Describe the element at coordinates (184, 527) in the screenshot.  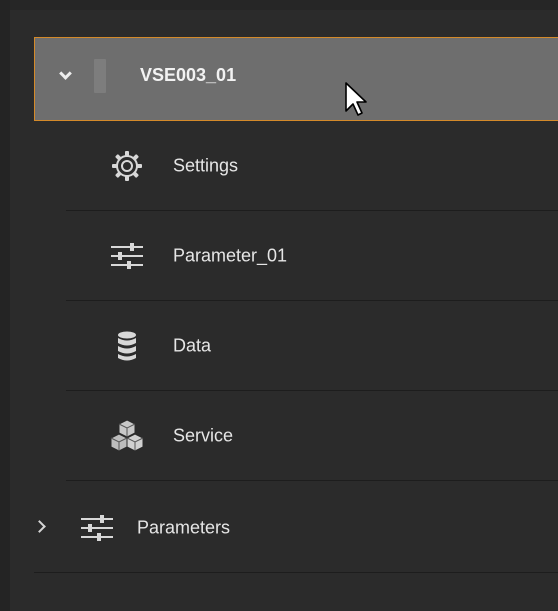
I see `tree-item-label: Parameters` at that location.